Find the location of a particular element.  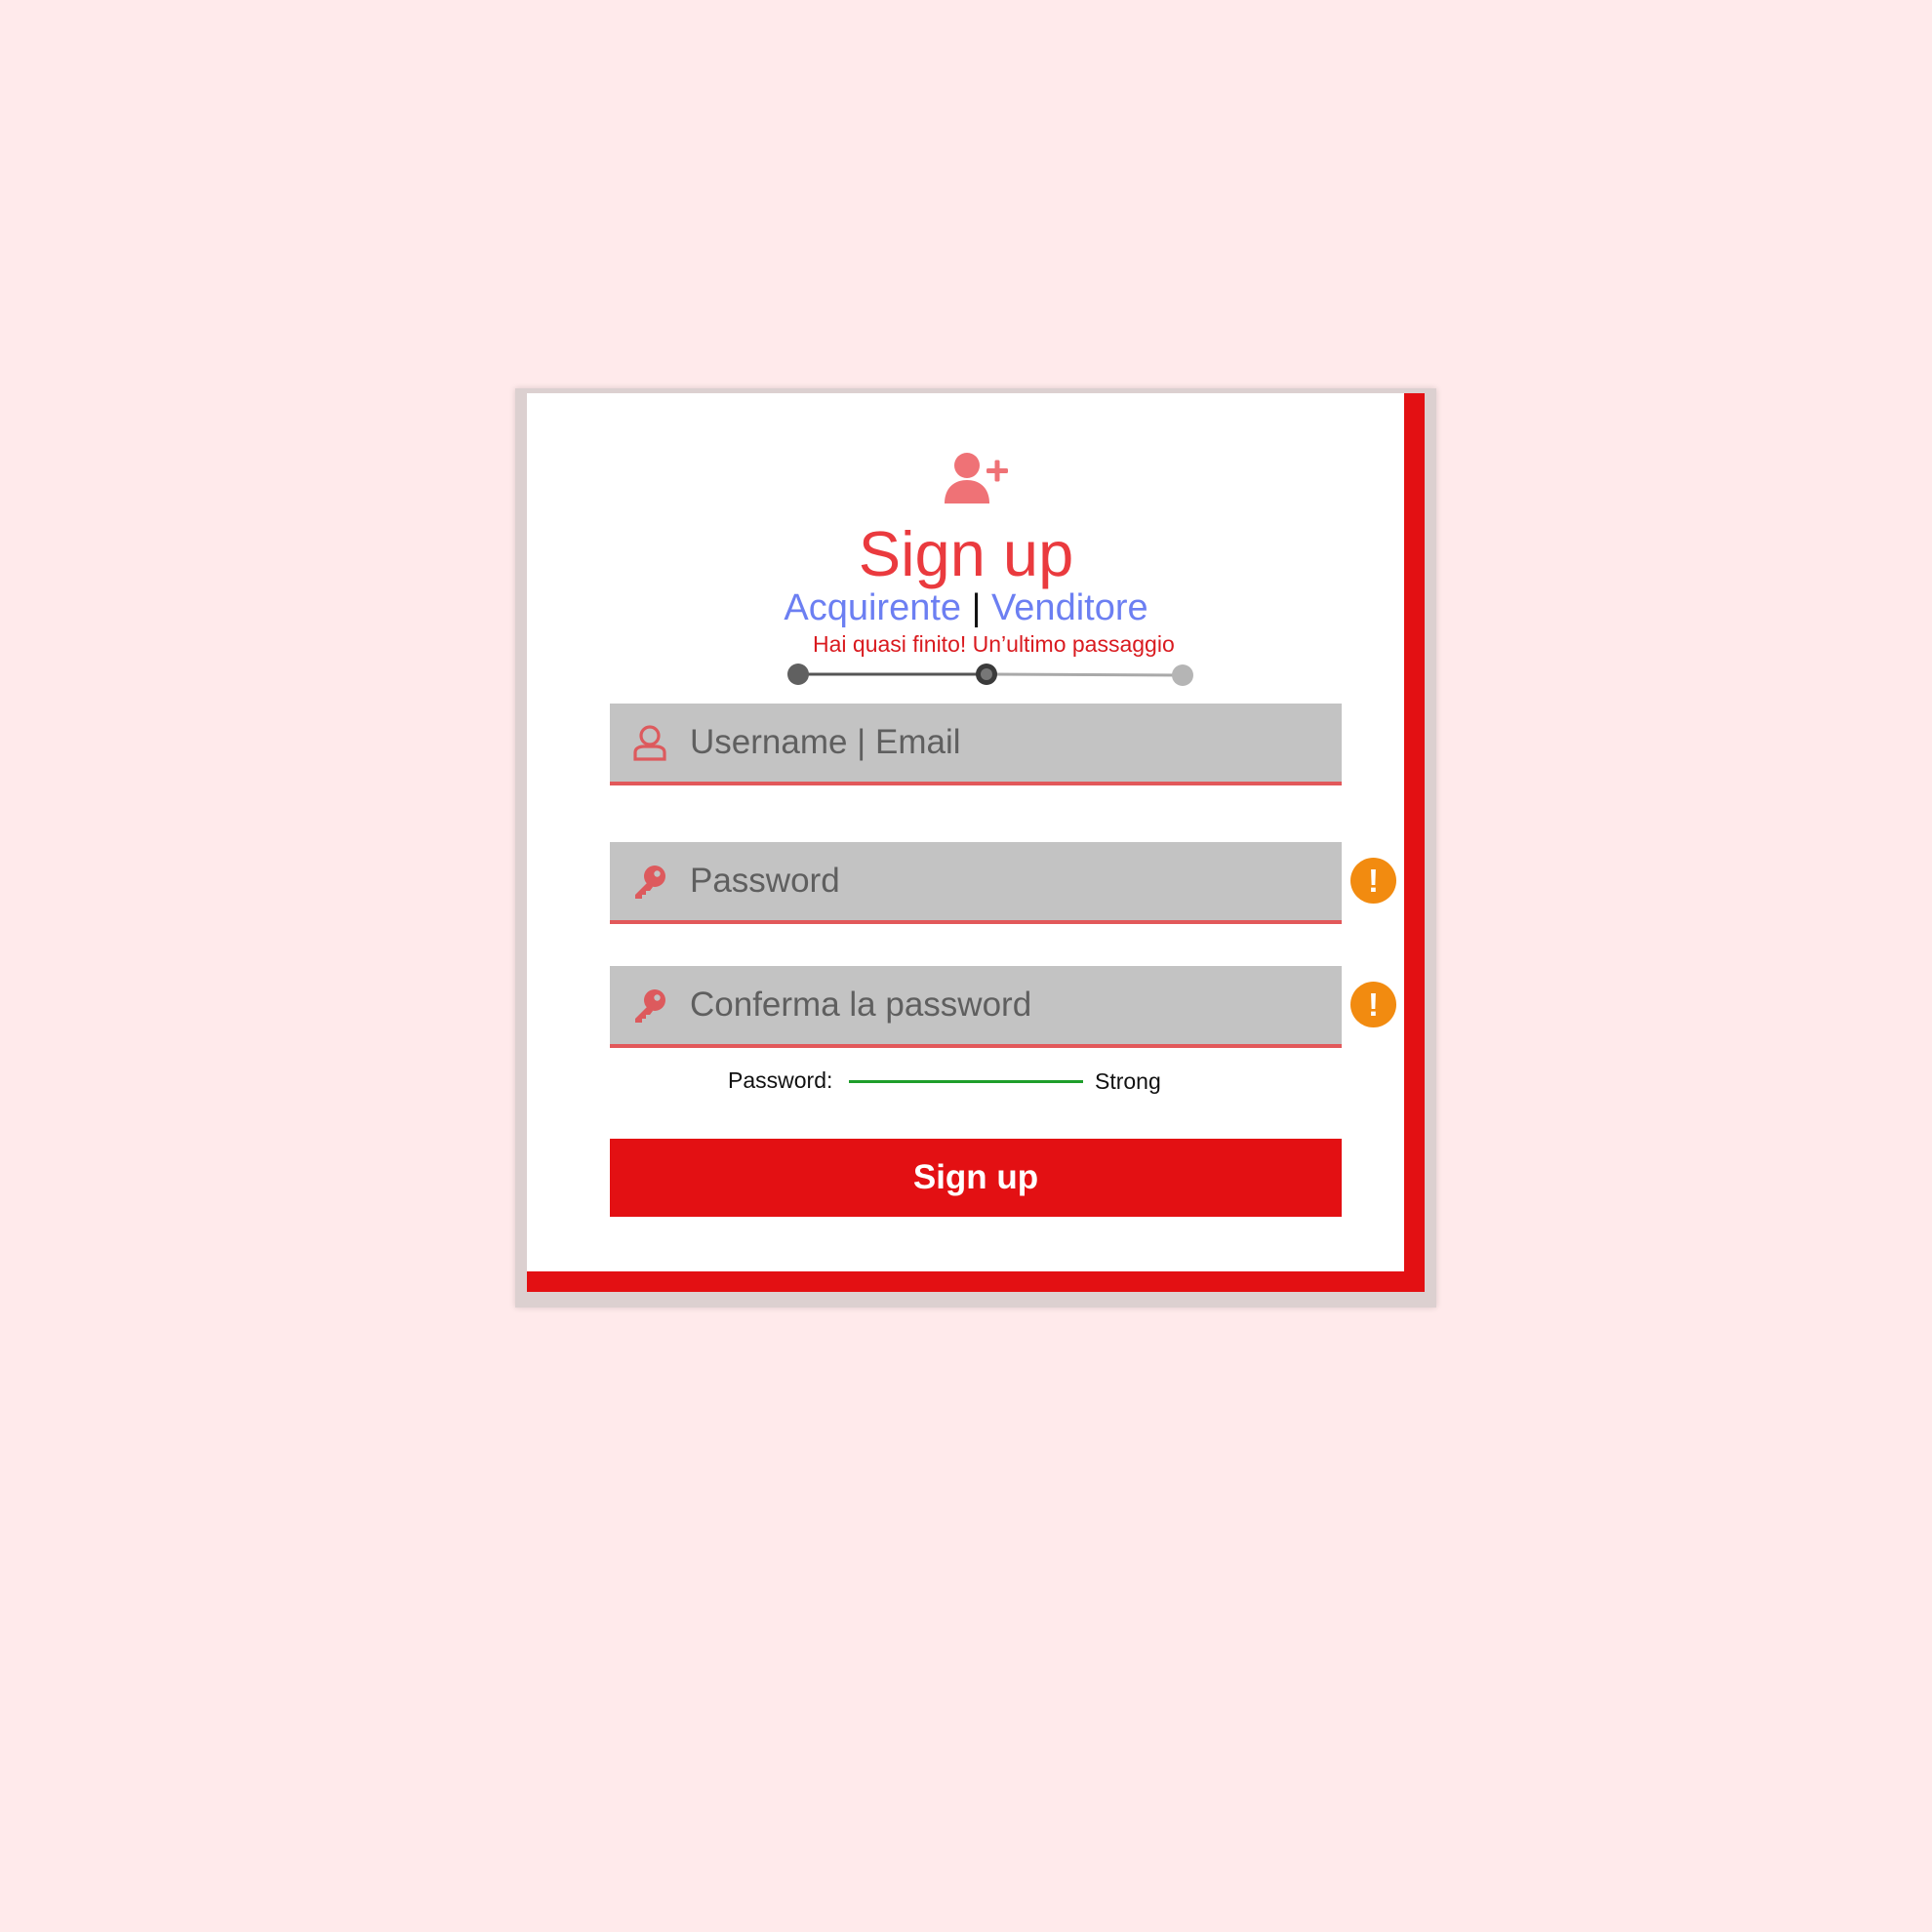

step-3-dot is located at coordinates (1182, 675).